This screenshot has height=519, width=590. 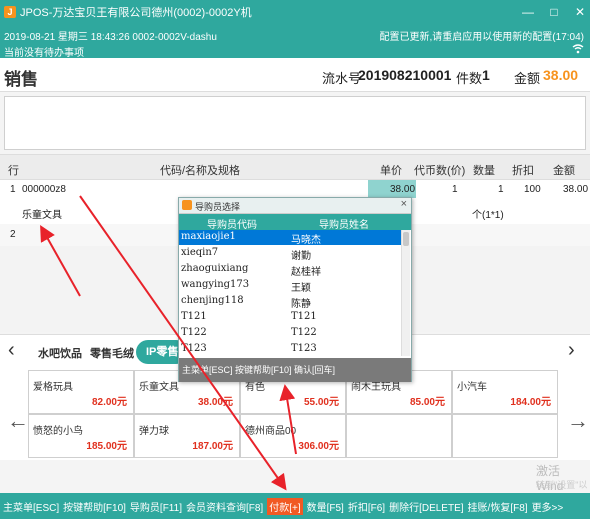 What do you see at coordinates (405, 293) in the screenshot?
I see `guide-list-scrollbar` at bounding box center [405, 293].